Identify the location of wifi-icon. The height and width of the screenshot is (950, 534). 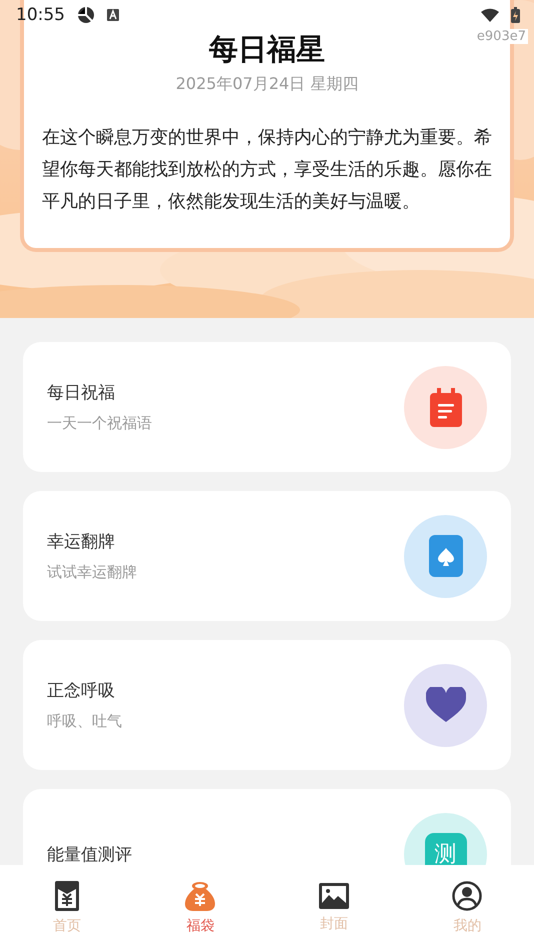
(490, 15).